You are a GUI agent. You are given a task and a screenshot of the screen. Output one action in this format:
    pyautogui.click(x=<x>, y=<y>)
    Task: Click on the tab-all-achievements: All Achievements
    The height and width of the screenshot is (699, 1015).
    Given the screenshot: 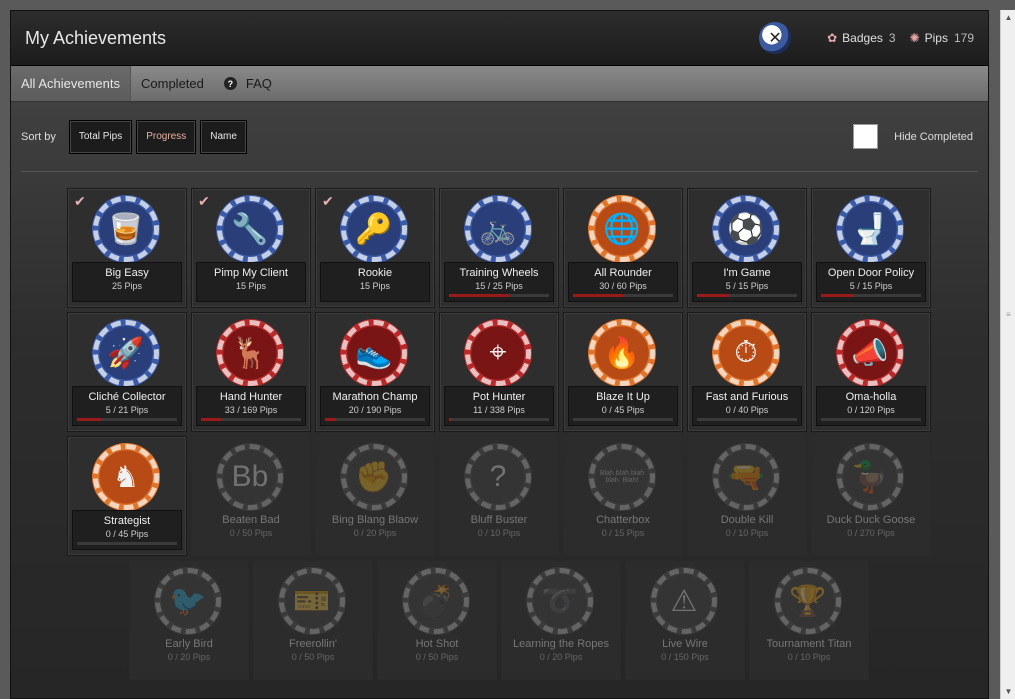 What is the action you would take?
    pyautogui.click(x=71, y=83)
    